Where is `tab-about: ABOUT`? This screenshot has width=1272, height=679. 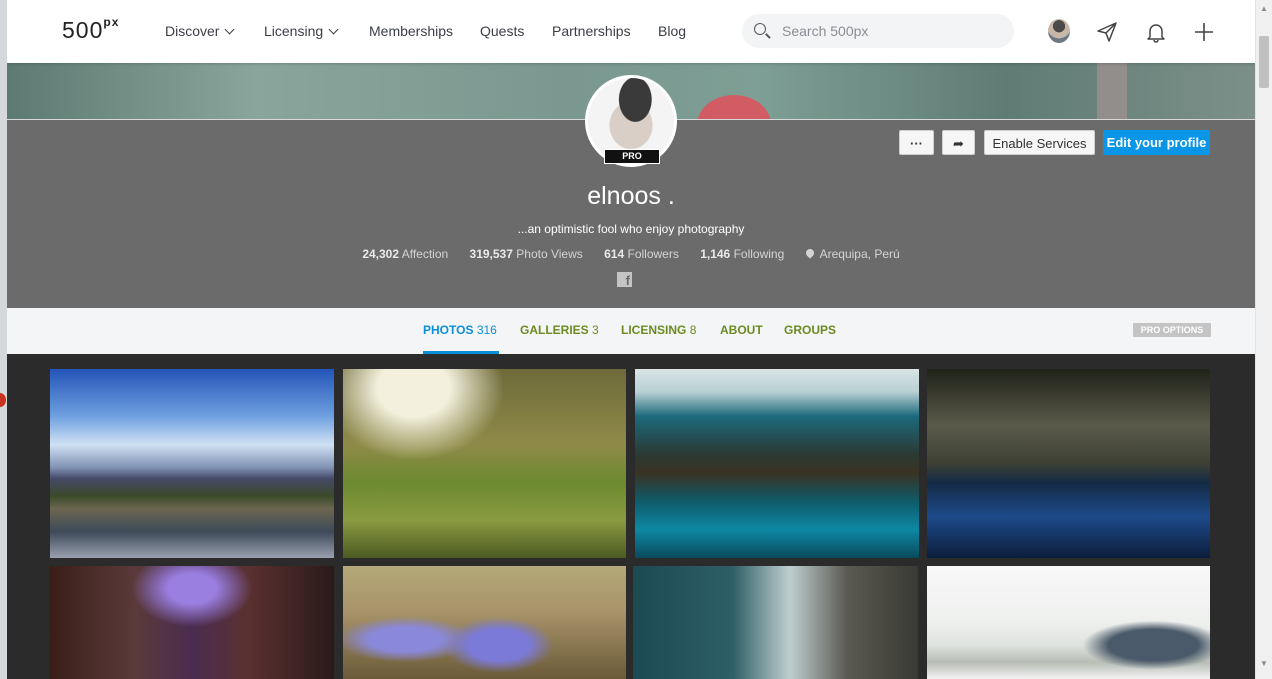 tab-about: ABOUT is located at coordinates (741, 330).